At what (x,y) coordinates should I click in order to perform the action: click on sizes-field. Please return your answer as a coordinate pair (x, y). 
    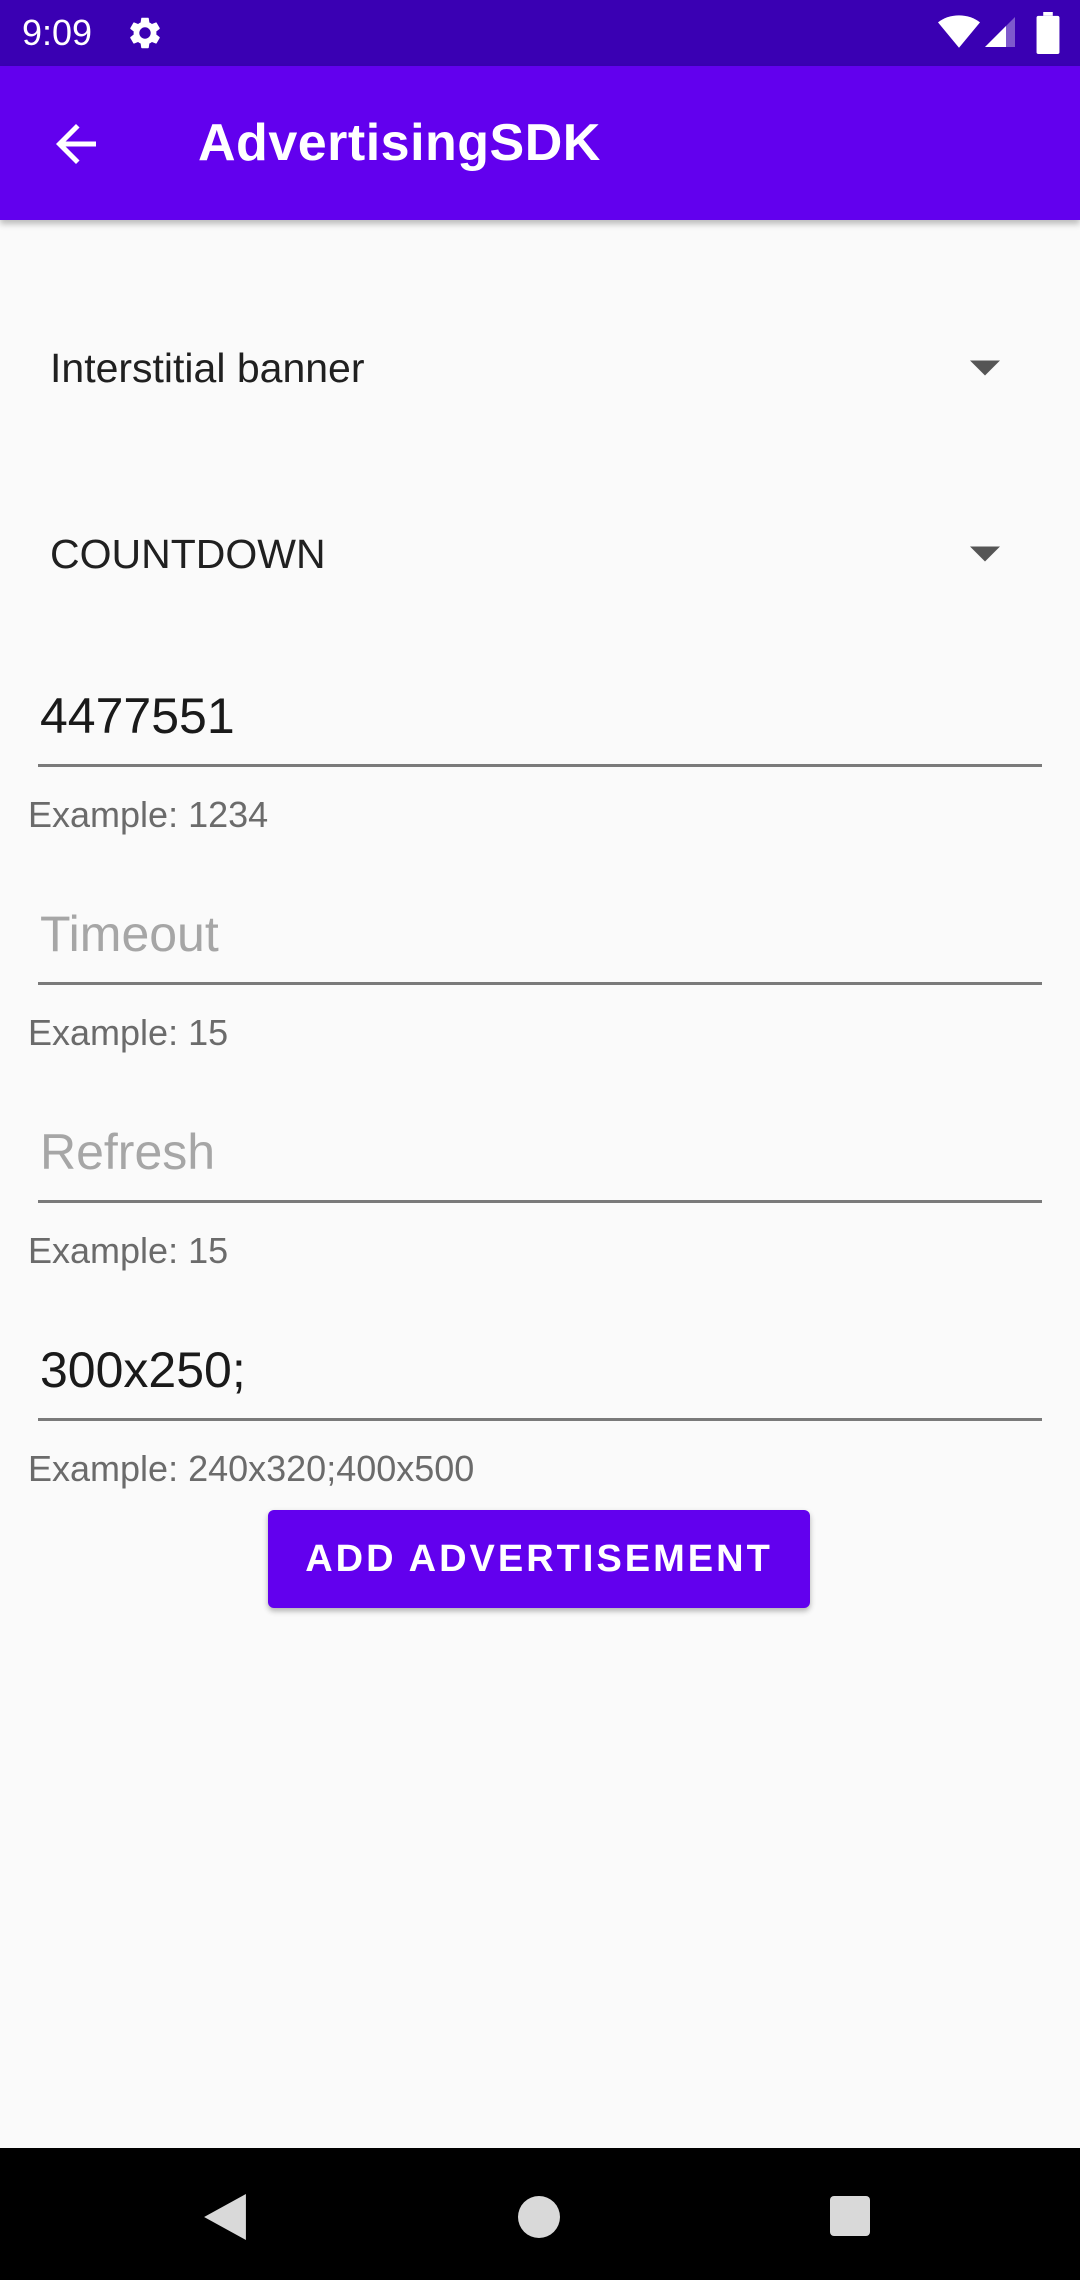
    Looking at the image, I should click on (540, 1372).